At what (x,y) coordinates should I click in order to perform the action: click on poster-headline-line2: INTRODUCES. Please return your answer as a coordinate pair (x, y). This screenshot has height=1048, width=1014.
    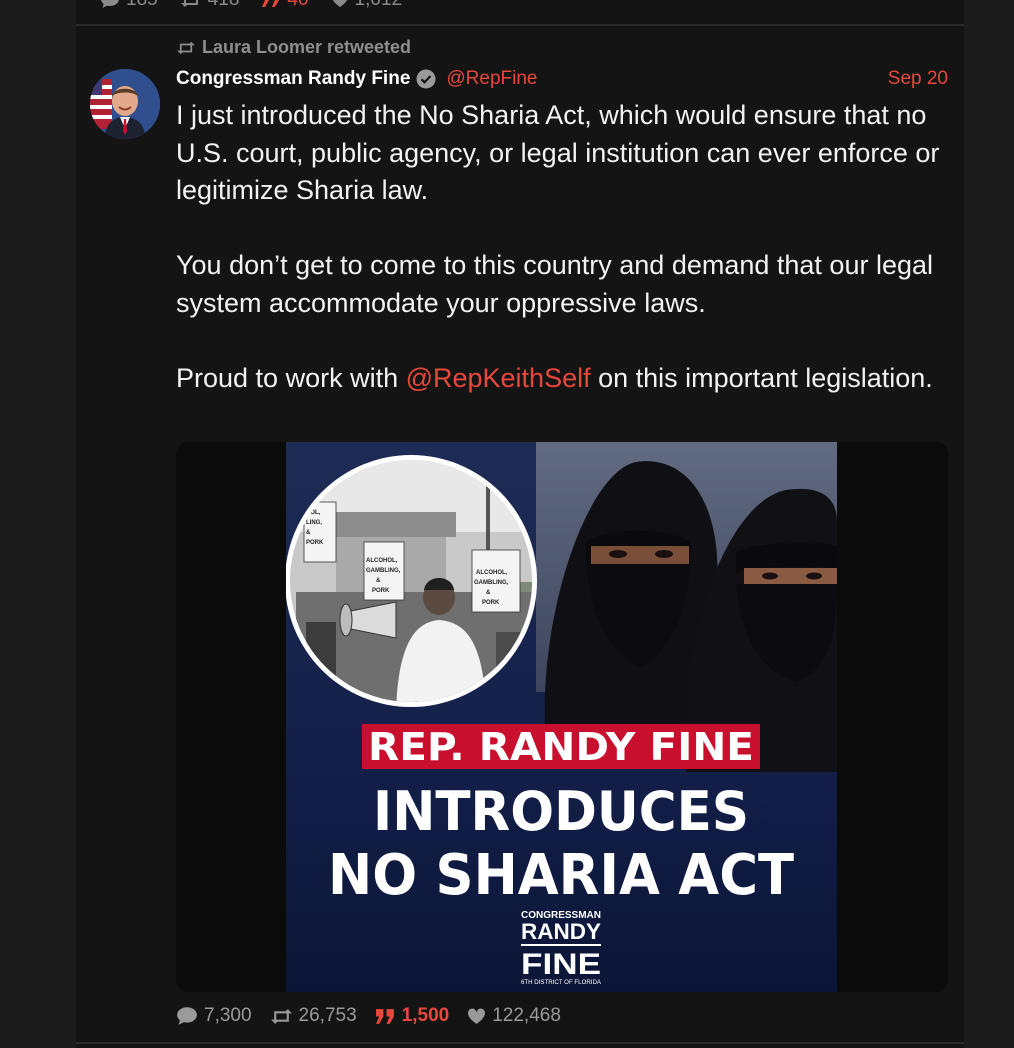
    Looking at the image, I should click on (561, 811).